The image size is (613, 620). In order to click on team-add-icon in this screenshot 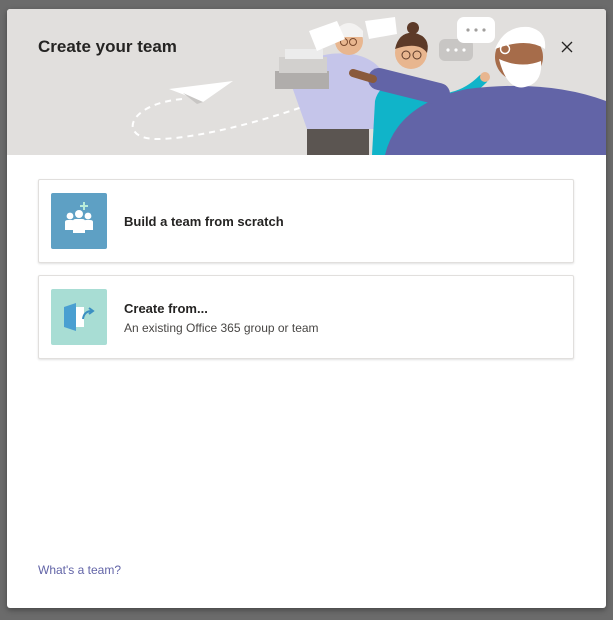, I will do `click(79, 221)`.